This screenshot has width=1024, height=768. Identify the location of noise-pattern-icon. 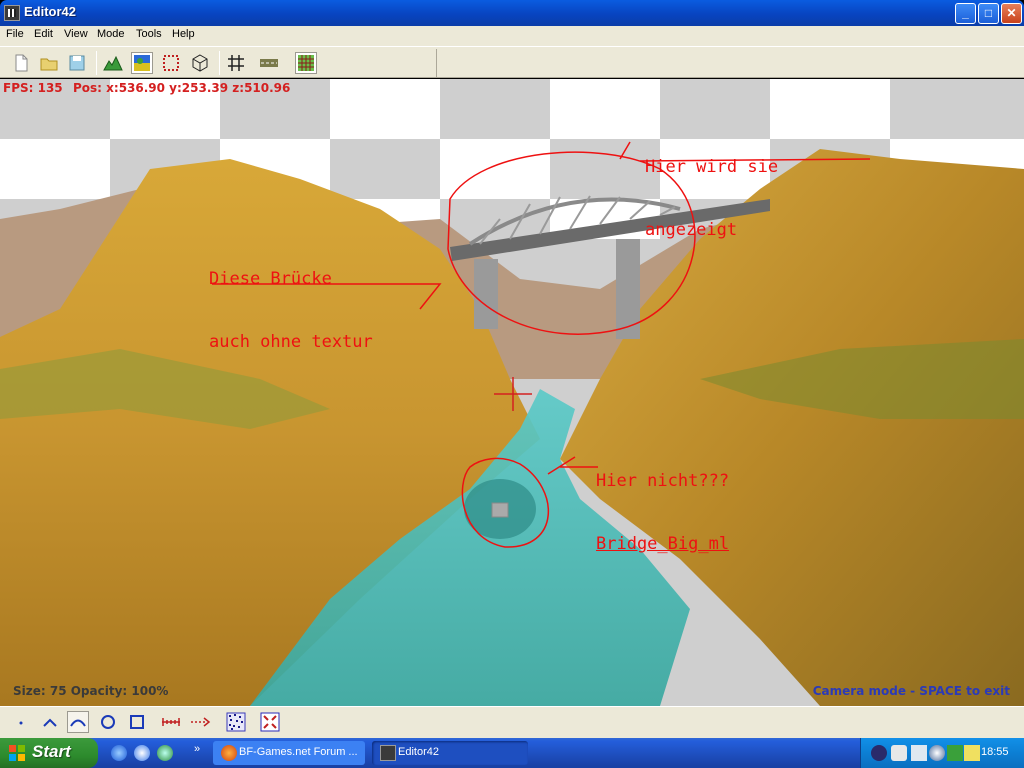
(236, 722).